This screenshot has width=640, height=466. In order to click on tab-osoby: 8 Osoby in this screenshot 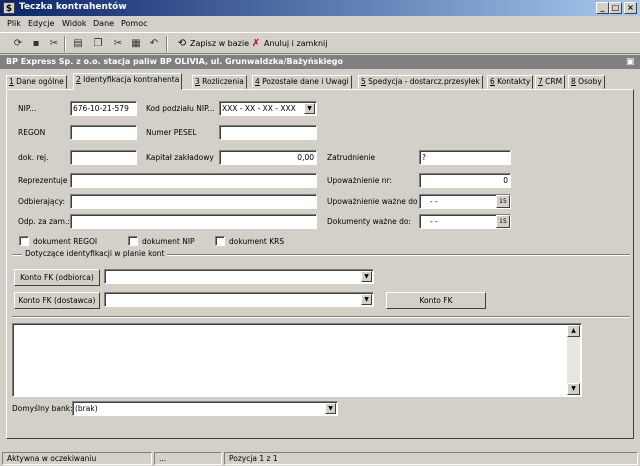, I will do `click(586, 82)`.